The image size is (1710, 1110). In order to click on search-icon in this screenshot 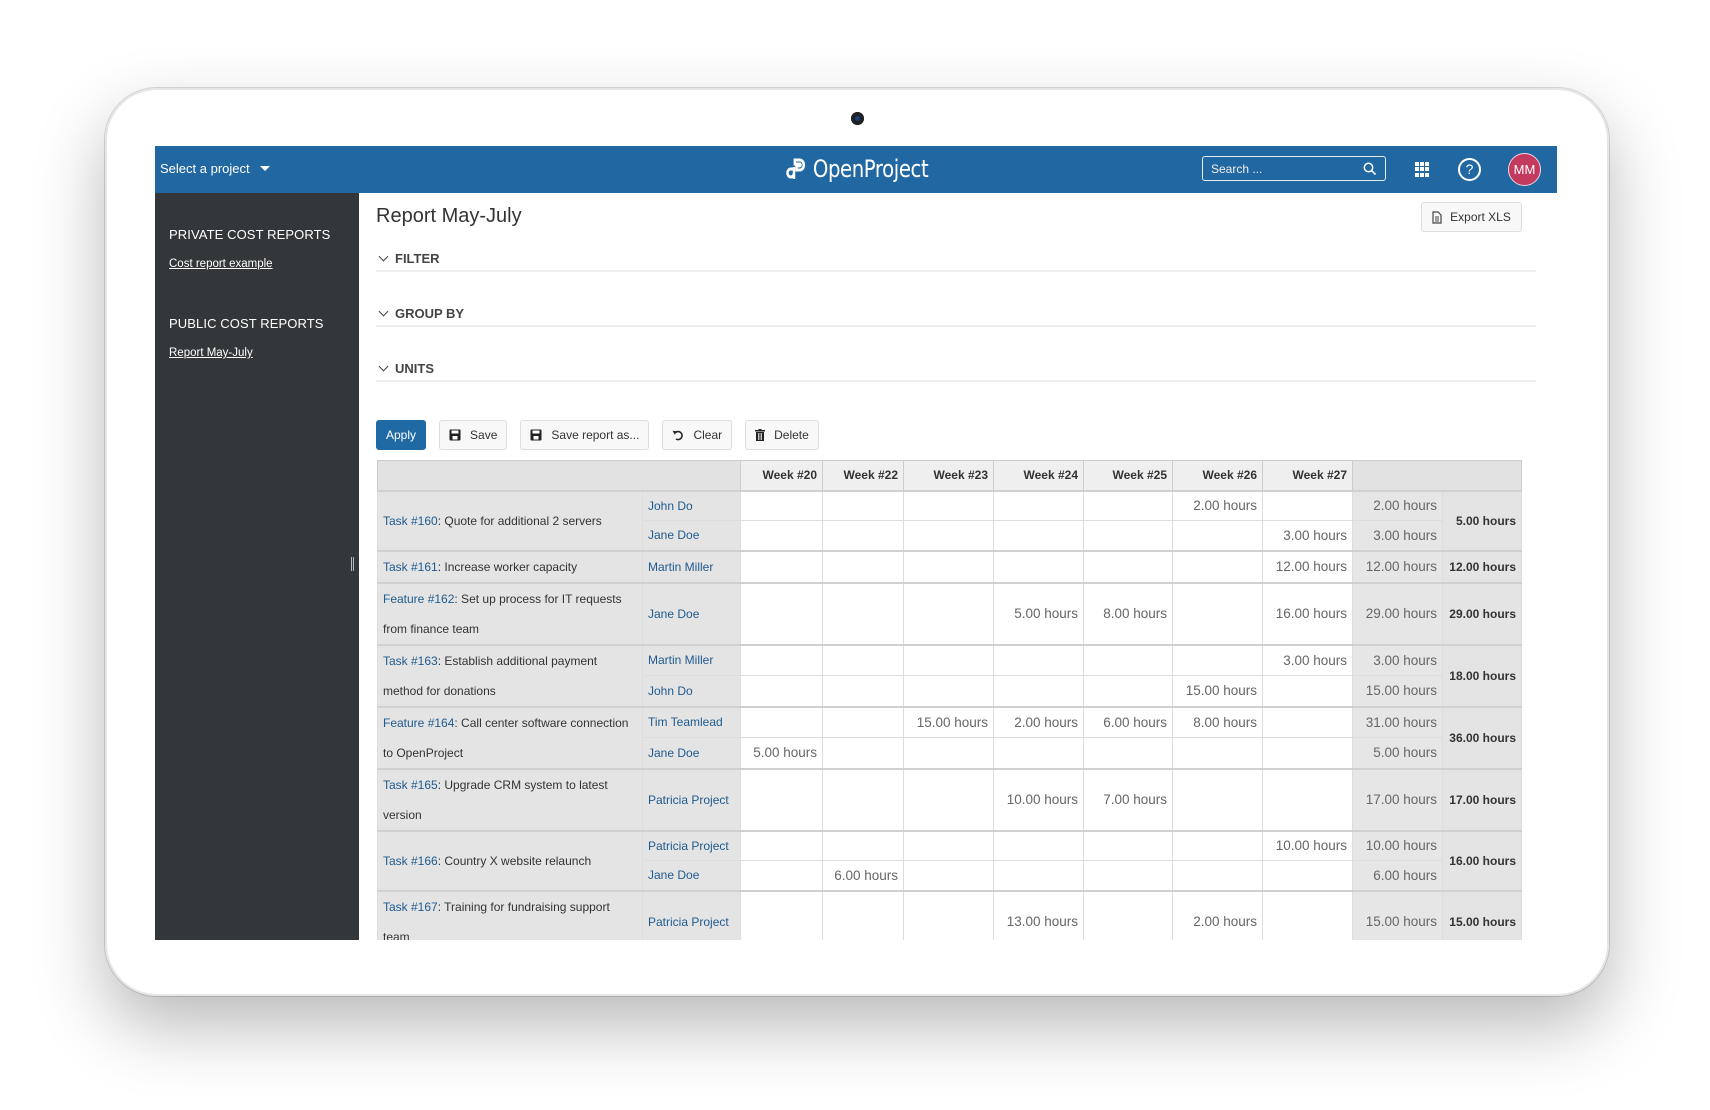, I will do `click(1370, 169)`.